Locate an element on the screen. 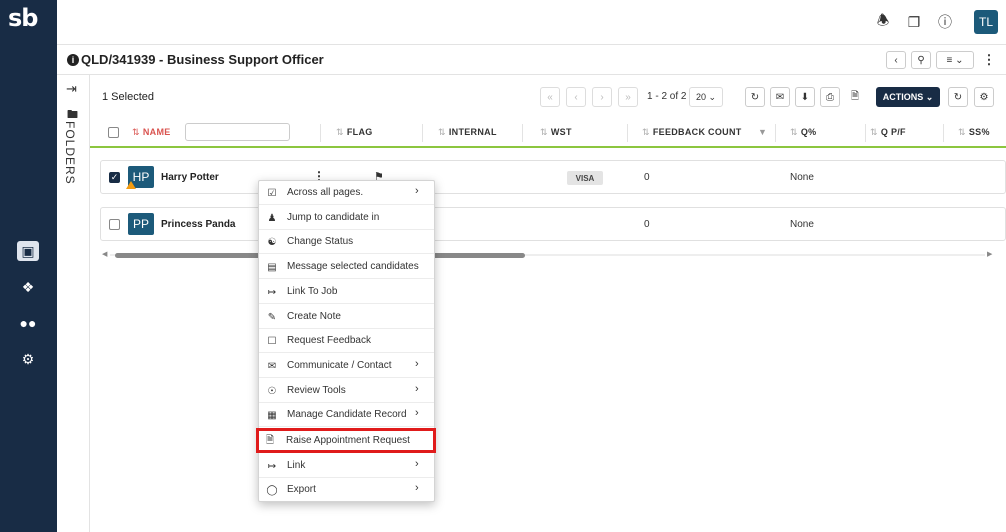 The height and width of the screenshot is (532, 1006). col-feedback-count: ⇅ FEEDBACK COUNT is located at coordinates (692, 132).